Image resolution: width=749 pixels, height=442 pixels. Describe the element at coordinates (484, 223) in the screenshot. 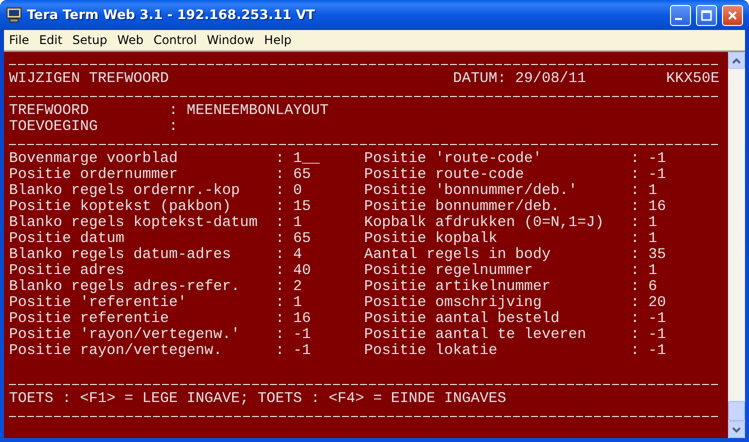

I see `field-label: Kopbalk afdrukken (0=N,1=J)` at that location.